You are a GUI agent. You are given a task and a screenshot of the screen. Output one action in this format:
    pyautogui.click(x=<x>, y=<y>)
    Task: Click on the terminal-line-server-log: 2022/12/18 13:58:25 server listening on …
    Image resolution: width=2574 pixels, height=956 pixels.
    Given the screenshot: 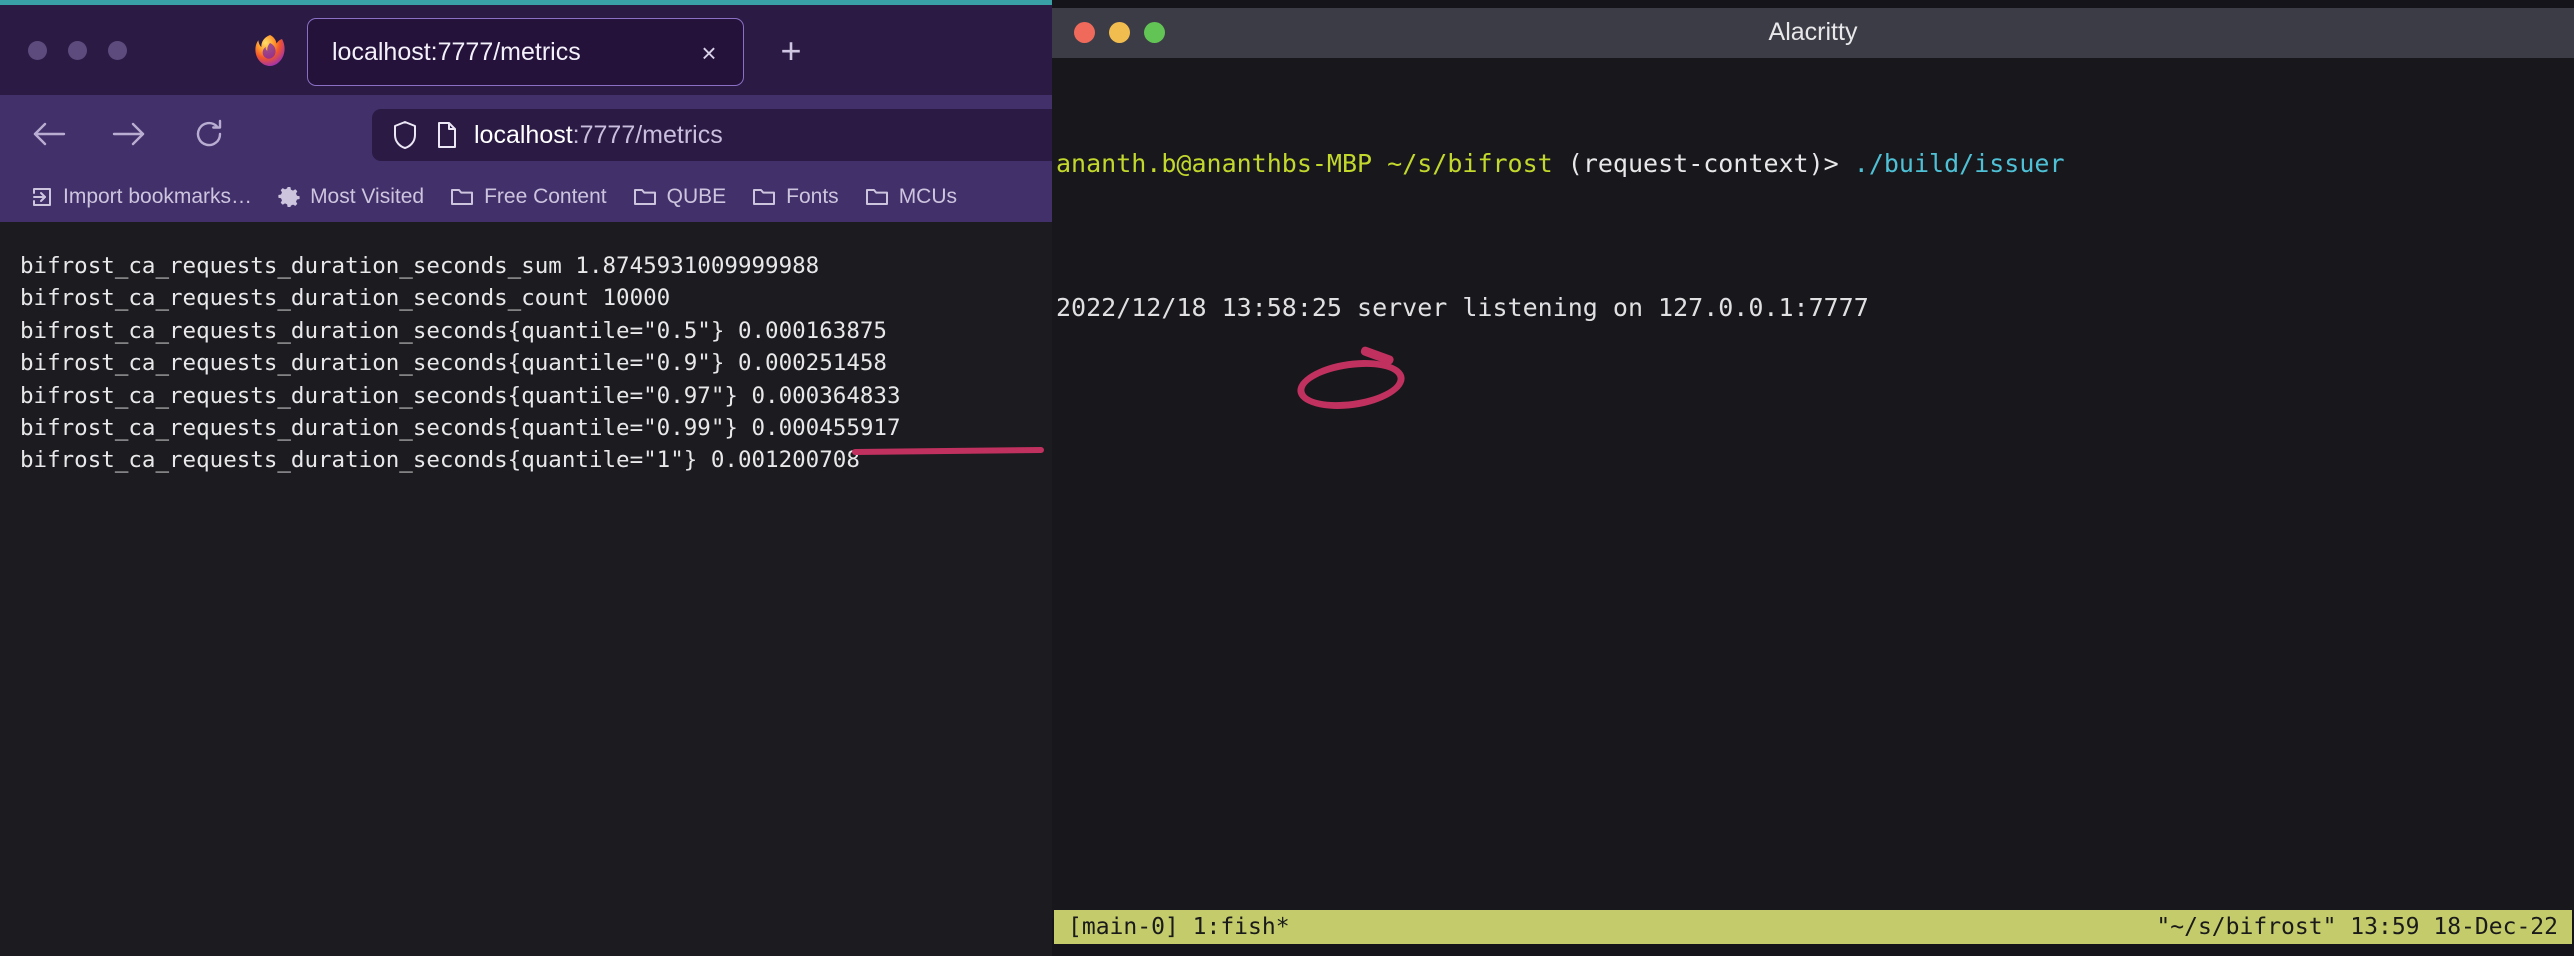 What is the action you would take?
    pyautogui.click(x=1462, y=307)
    